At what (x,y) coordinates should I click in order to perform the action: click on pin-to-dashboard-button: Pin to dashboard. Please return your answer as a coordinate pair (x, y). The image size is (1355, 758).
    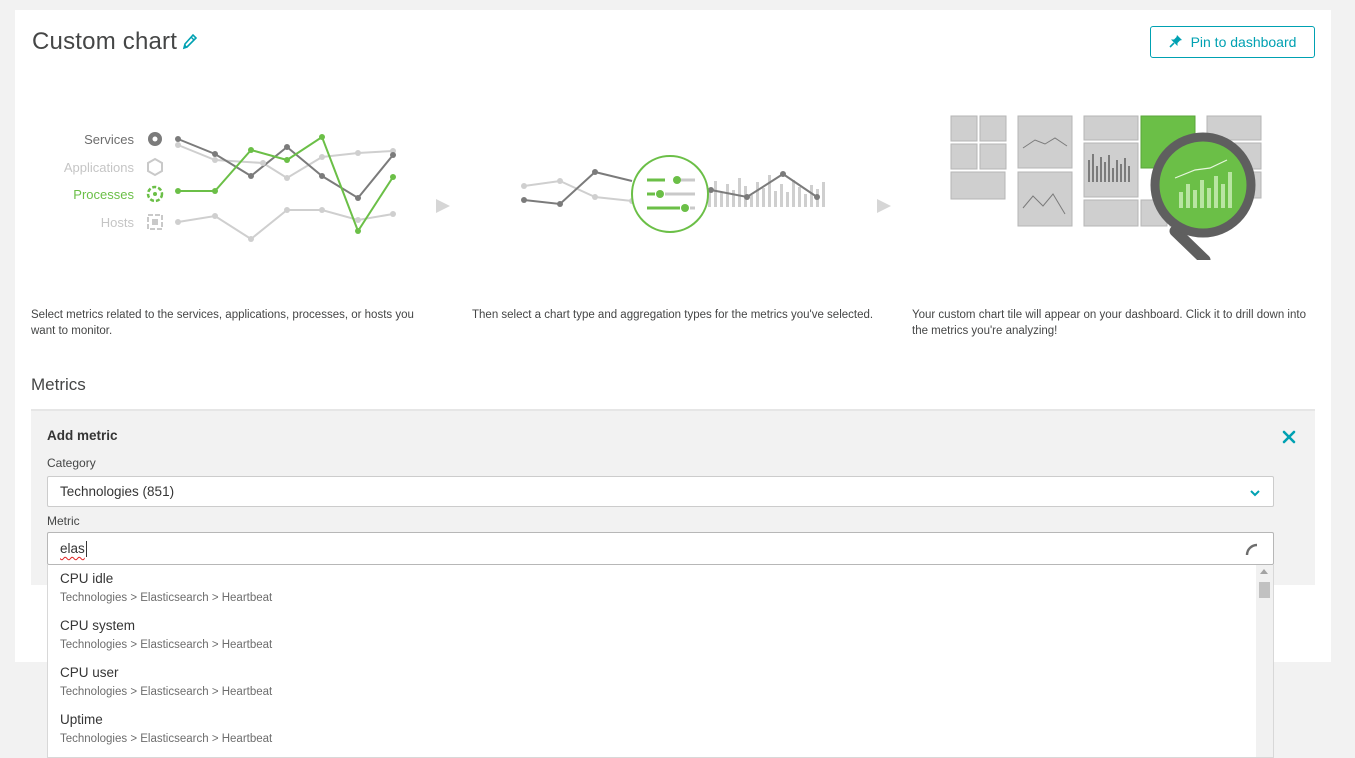
    Looking at the image, I should click on (1232, 42).